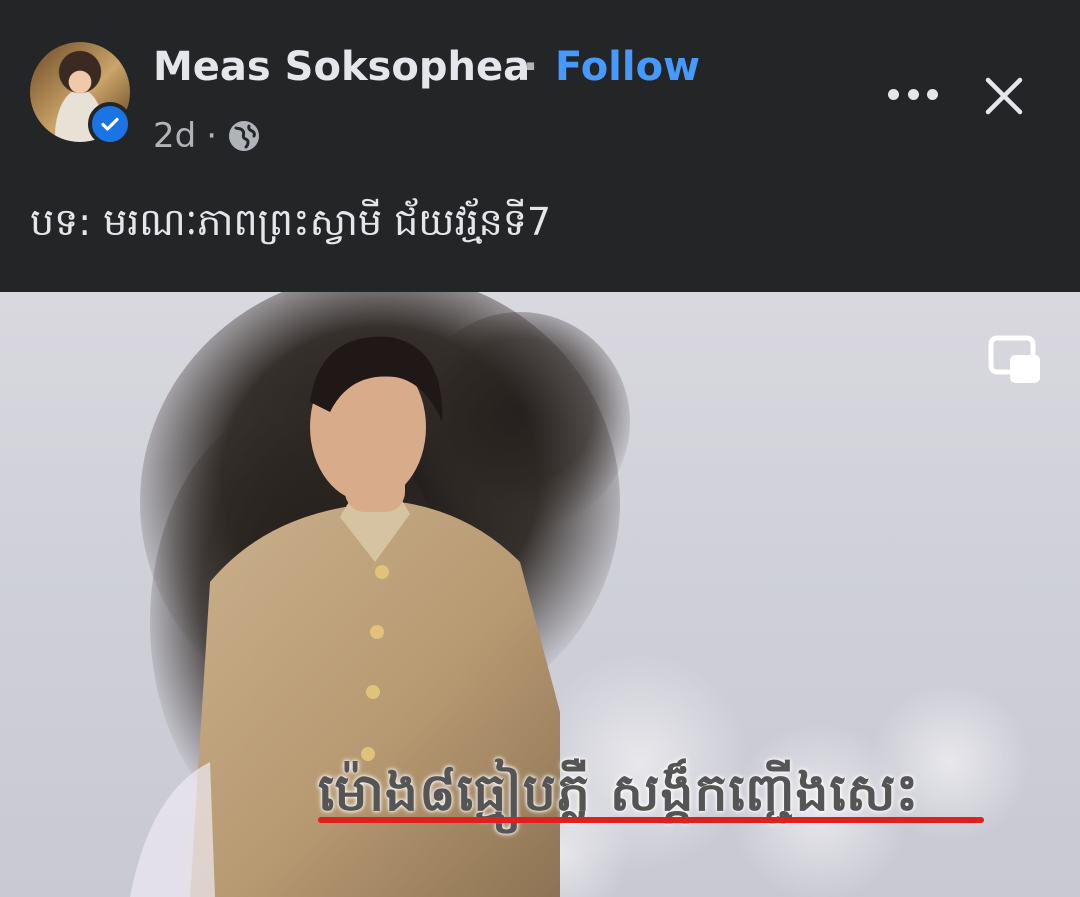  Describe the element at coordinates (1014, 360) in the screenshot. I see `picture-in-picture-icon` at that location.